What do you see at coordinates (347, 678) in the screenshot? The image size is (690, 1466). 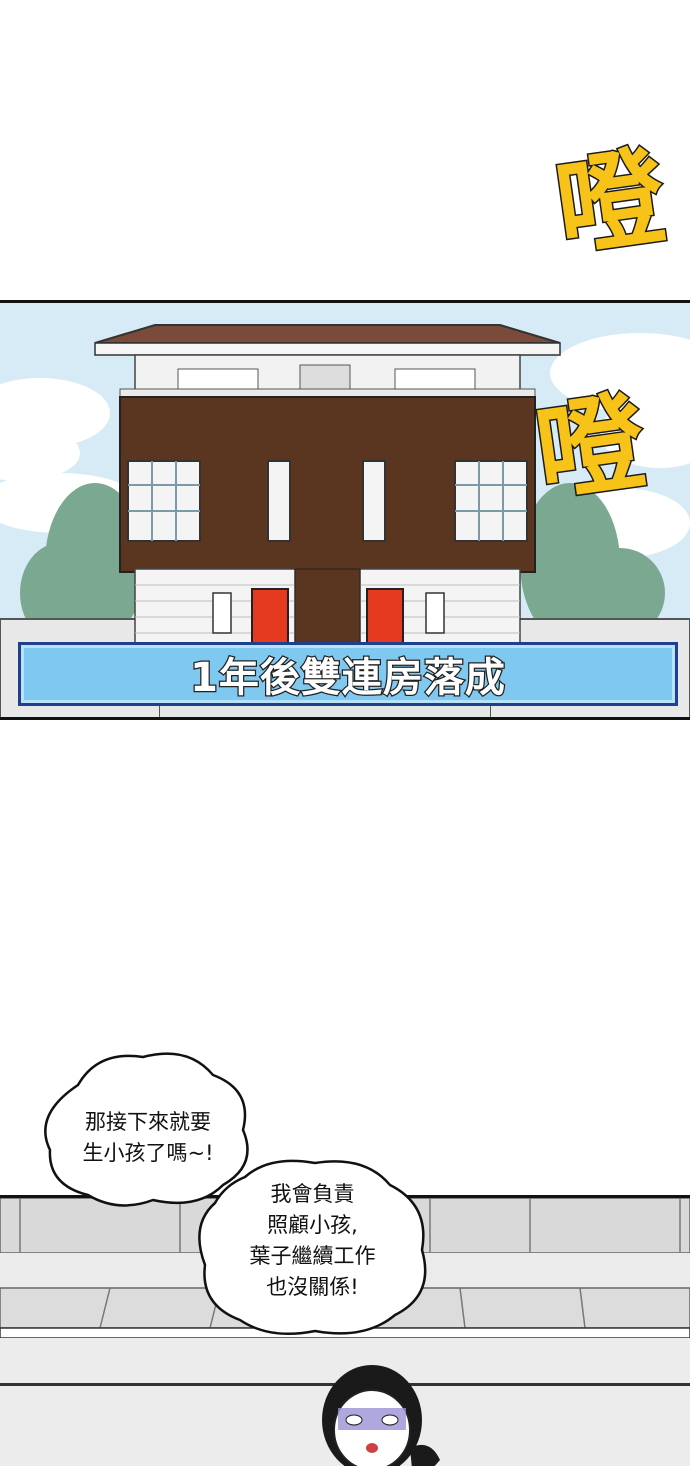 I see `caption-text: 1年後雙連房落成` at bounding box center [347, 678].